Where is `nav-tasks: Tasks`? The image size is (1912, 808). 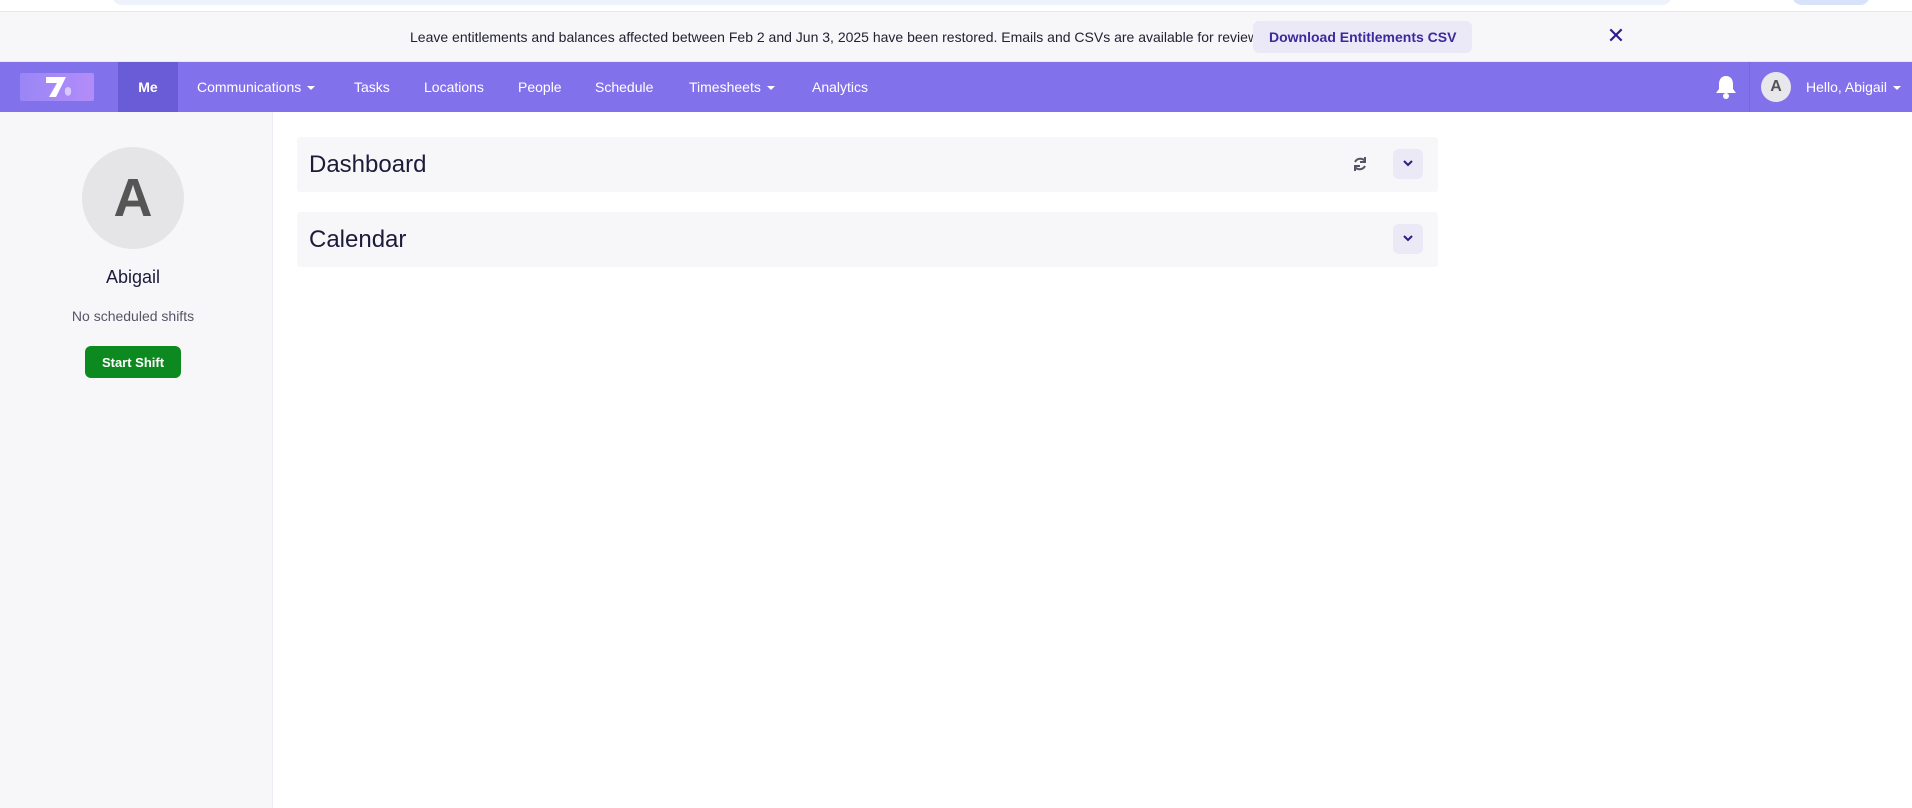 nav-tasks: Tasks is located at coordinates (372, 87).